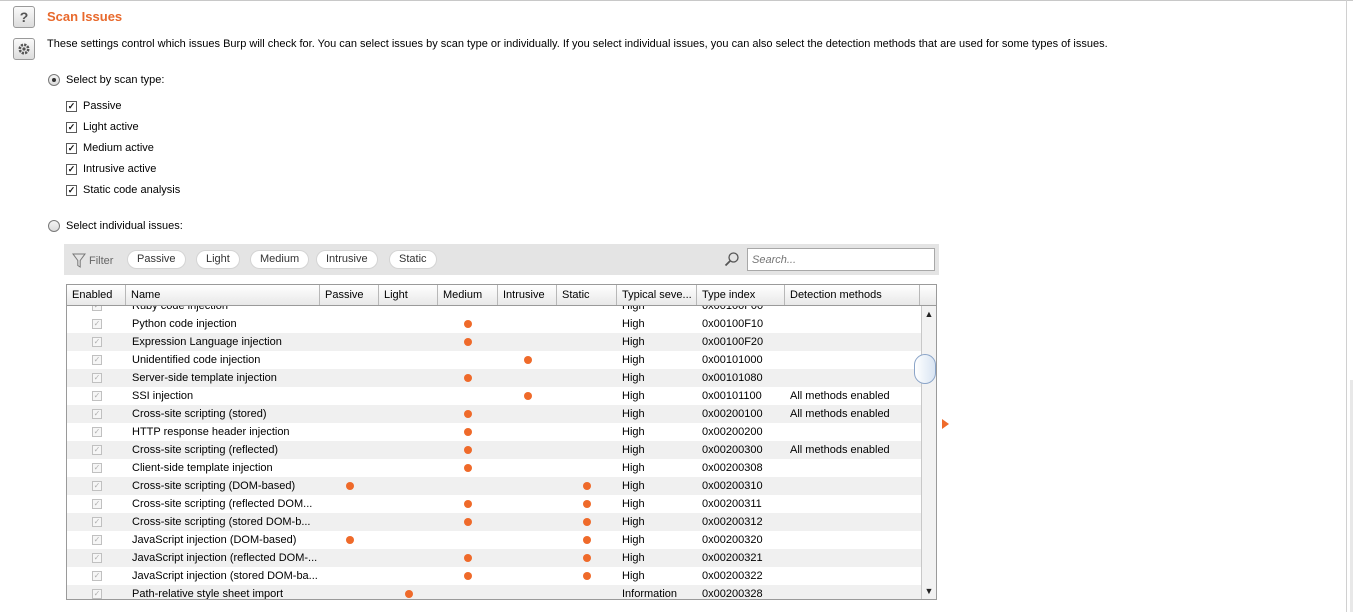 This screenshot has width=1353, height=612. What do you see at coordinates (106, 80) in the screenshot?
I see `radio-select-by-scan-type: Select by scan type:` at bounding box center [106, 80].